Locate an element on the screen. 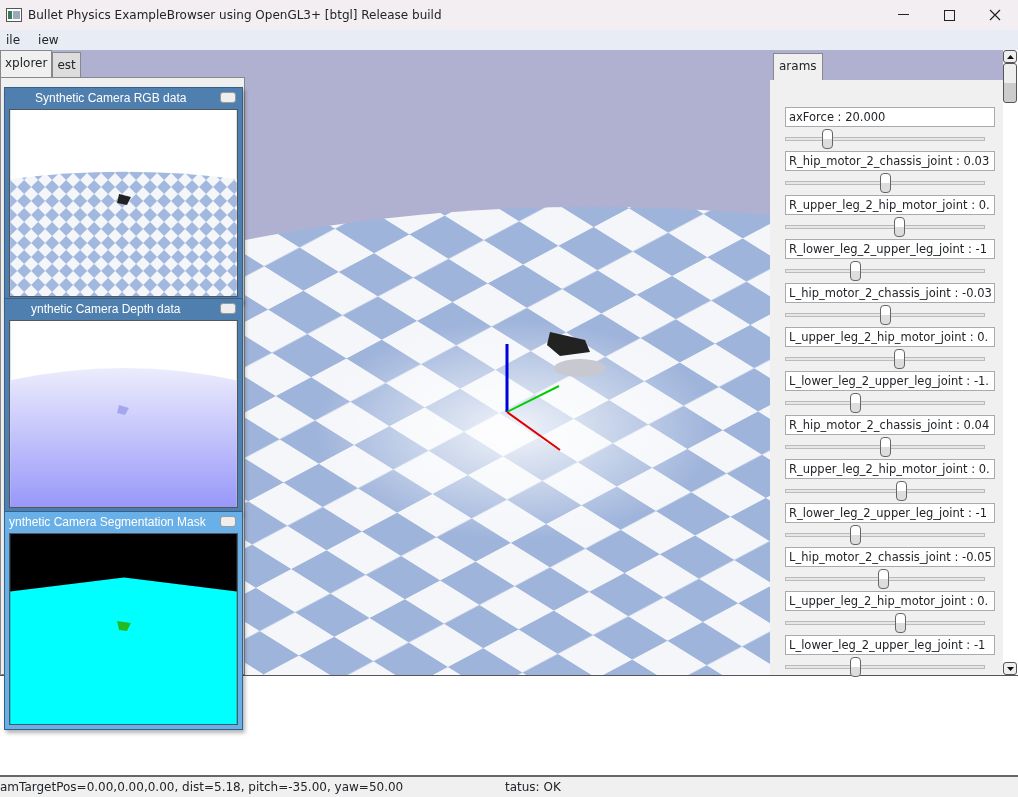  parameter-field: L_hip_motor_2_chassis_joint : -0.03 is located at coordinates (890, 293).